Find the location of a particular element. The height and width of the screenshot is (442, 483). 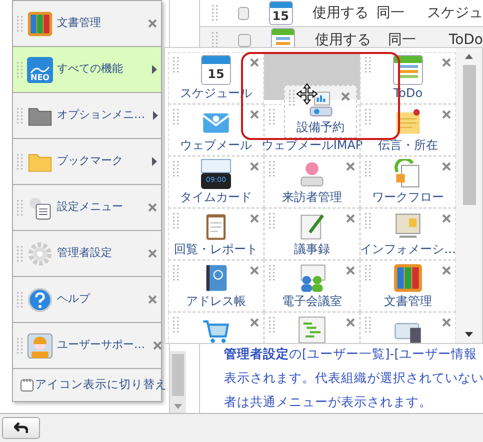

tile-label: タイムカード is located at coordinates (216, 197).